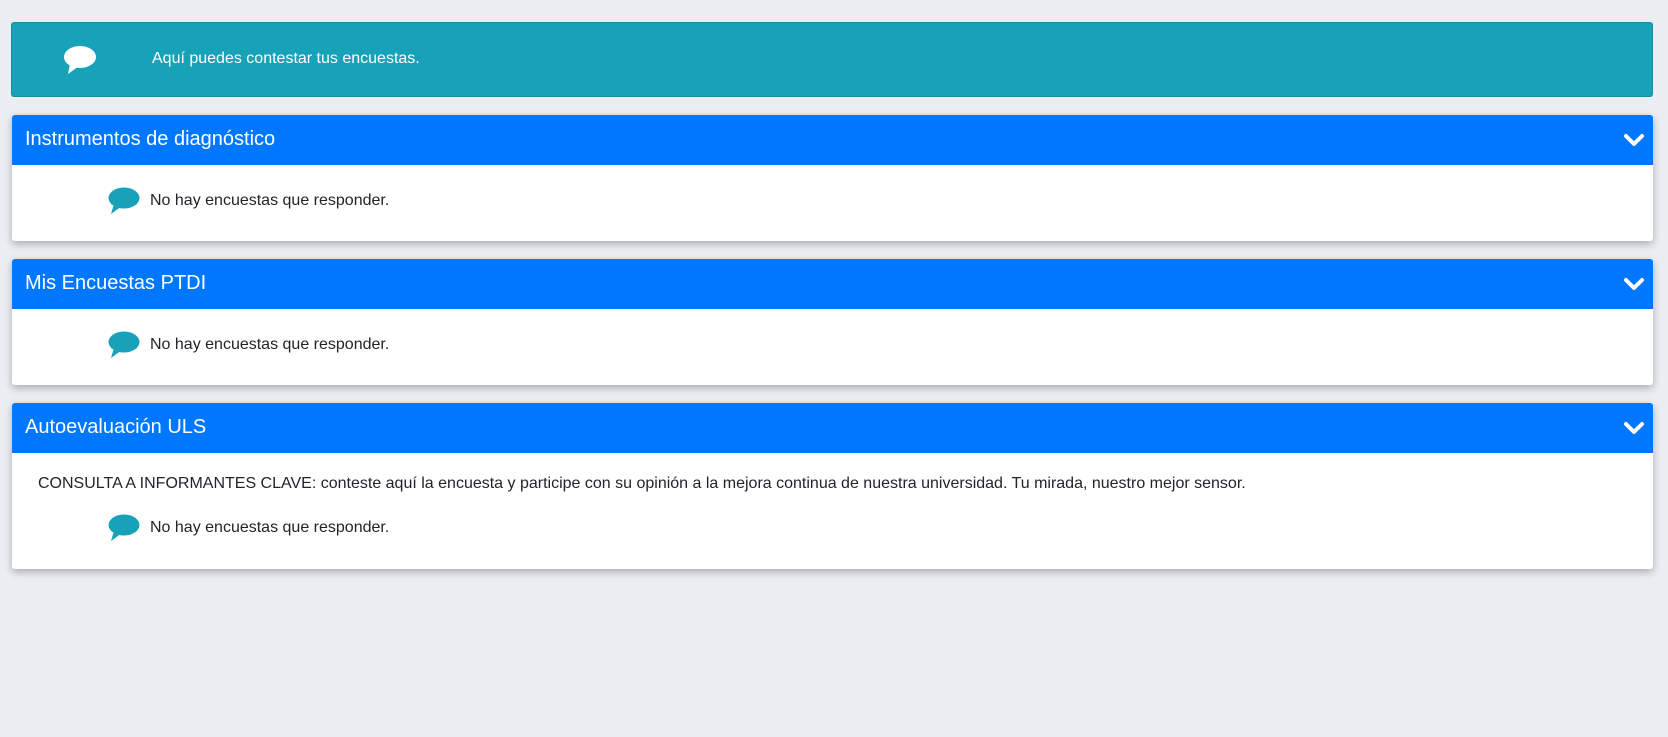  Describe the element at coordinates (286, 58) in the screenshot. I see `banner-text: Aquí puedes contestar tus encuestas.` at that location.